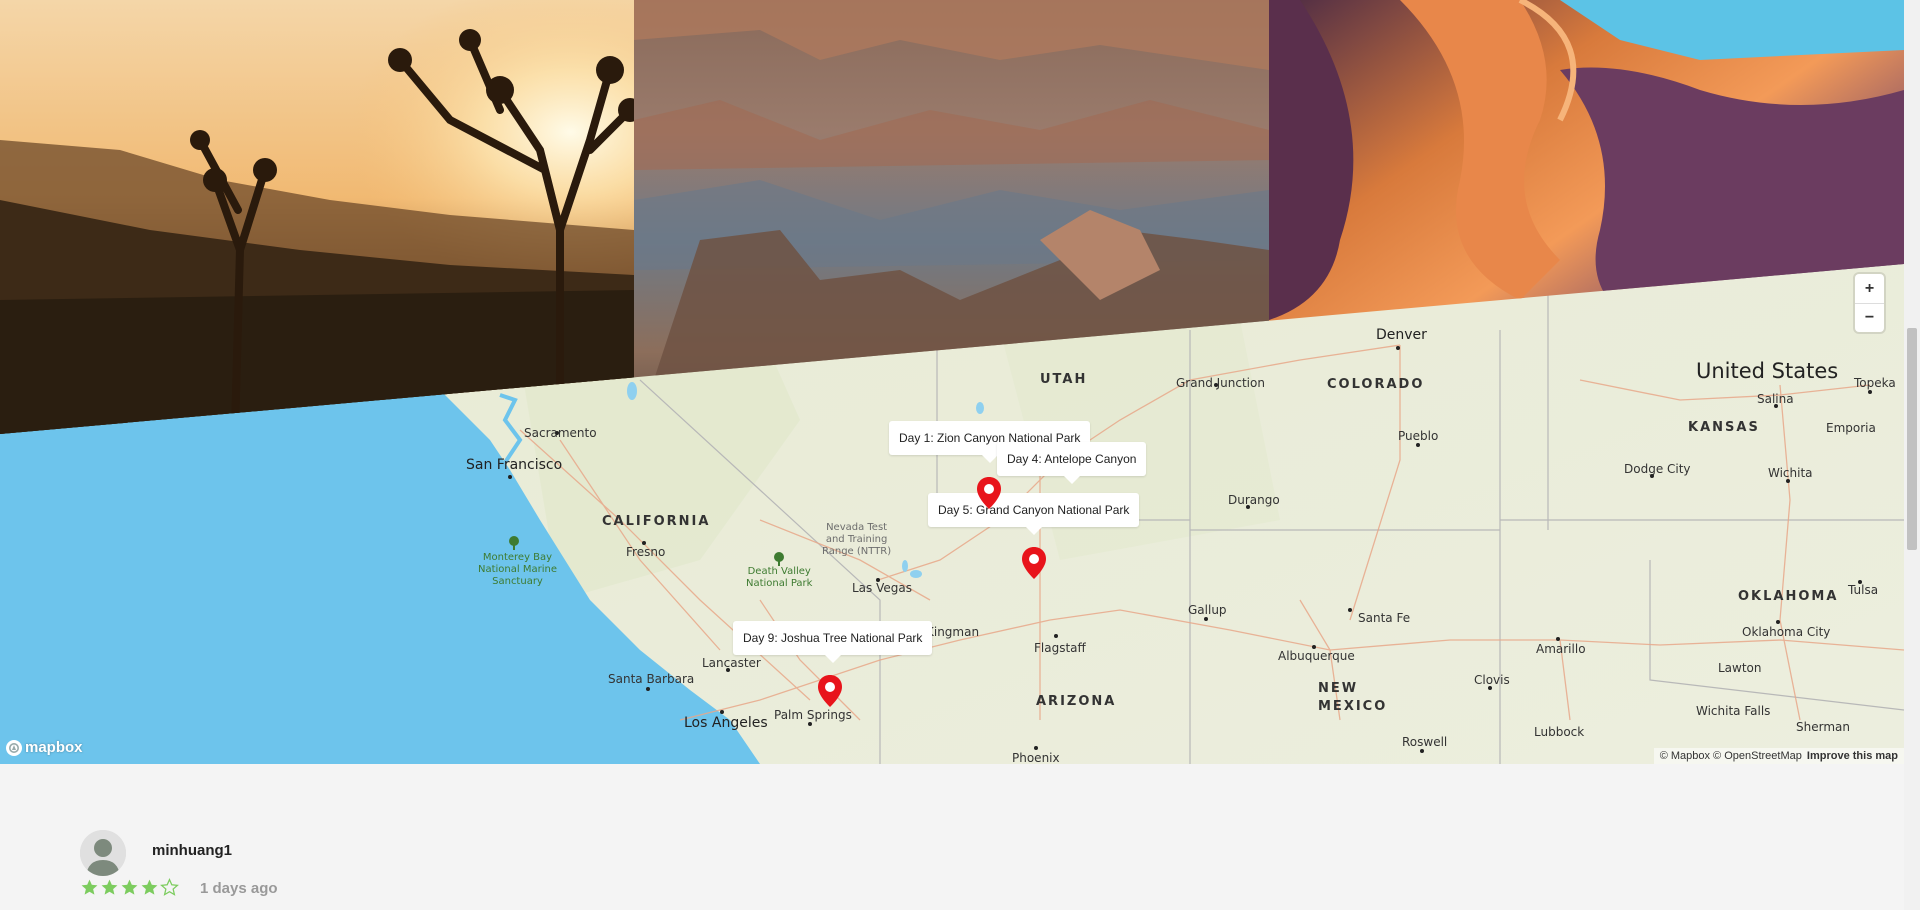  Describe the element at coordinates (1863, 590) in the screenshot. I see `map-label-tulsa: Tulsa` at that location.